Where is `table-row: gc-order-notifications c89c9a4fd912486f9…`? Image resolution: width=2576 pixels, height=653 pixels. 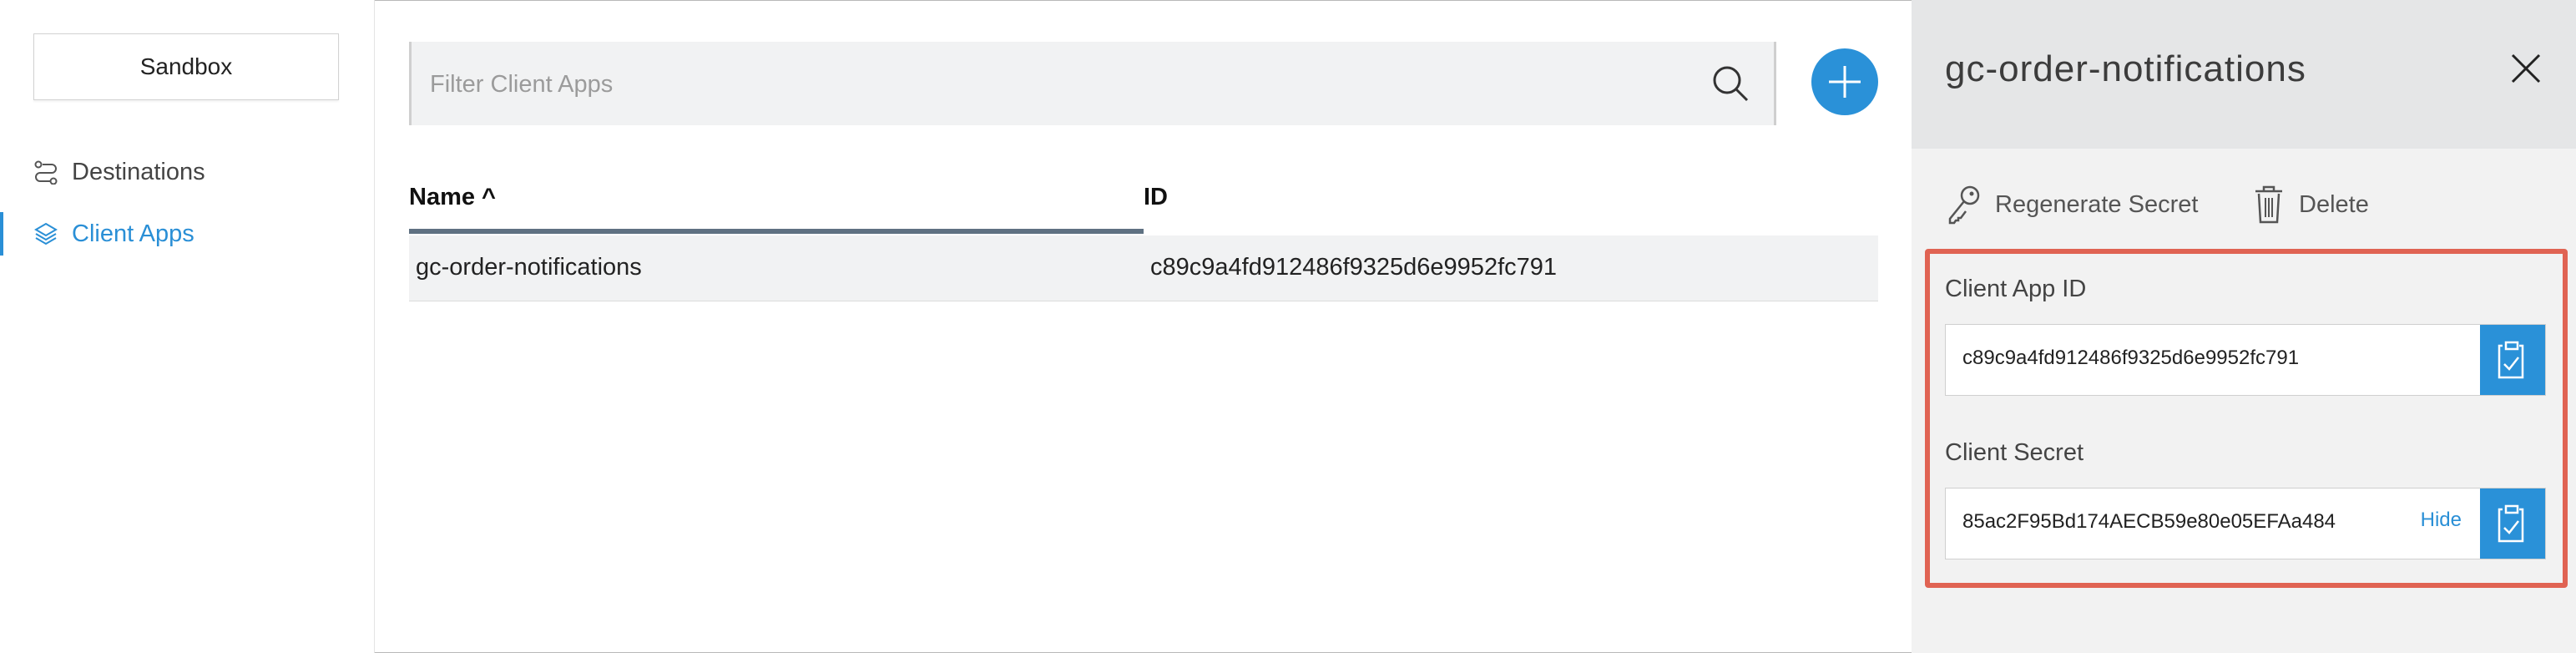 table-row: gc-order-notifications c89c9a4fd912486f9… is located at coordinates (1143, 268).